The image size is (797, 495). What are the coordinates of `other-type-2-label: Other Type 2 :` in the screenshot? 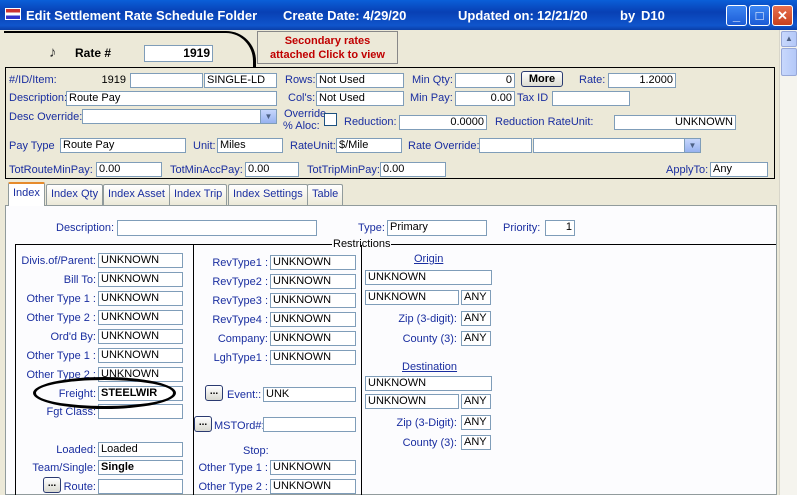 It's located at (61, 318).